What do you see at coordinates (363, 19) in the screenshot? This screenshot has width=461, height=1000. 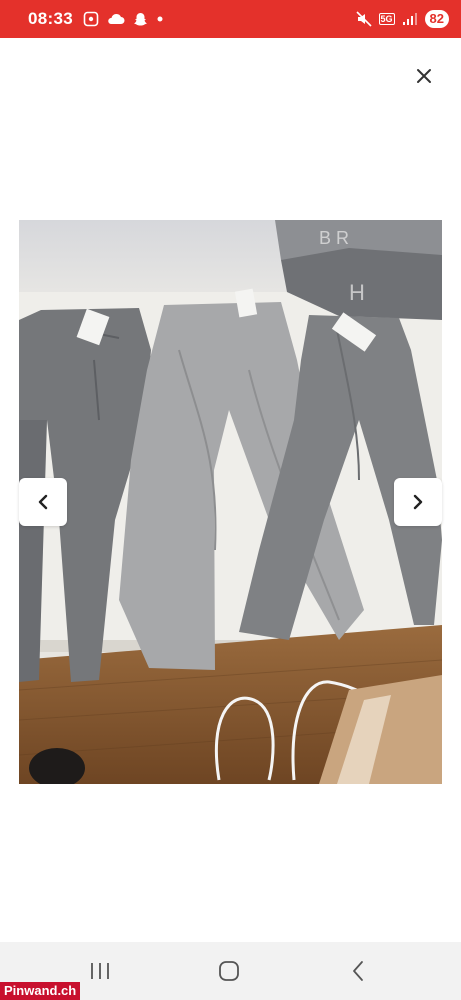 I see `mute-icon` at bounding box center [363, 19].